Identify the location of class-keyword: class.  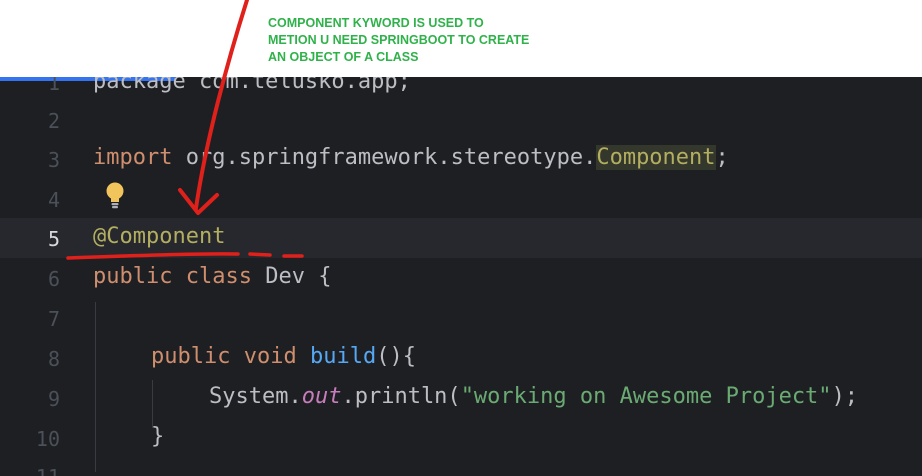
(212, 276).